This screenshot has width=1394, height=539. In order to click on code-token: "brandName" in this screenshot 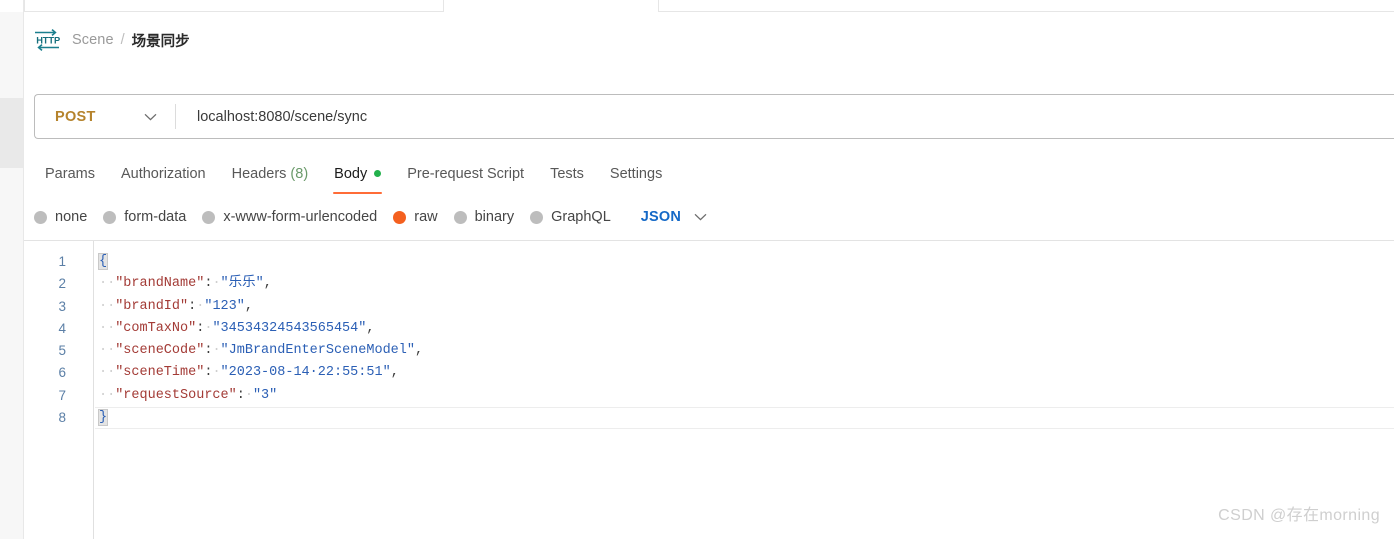, I will do `click(160, 284)`.